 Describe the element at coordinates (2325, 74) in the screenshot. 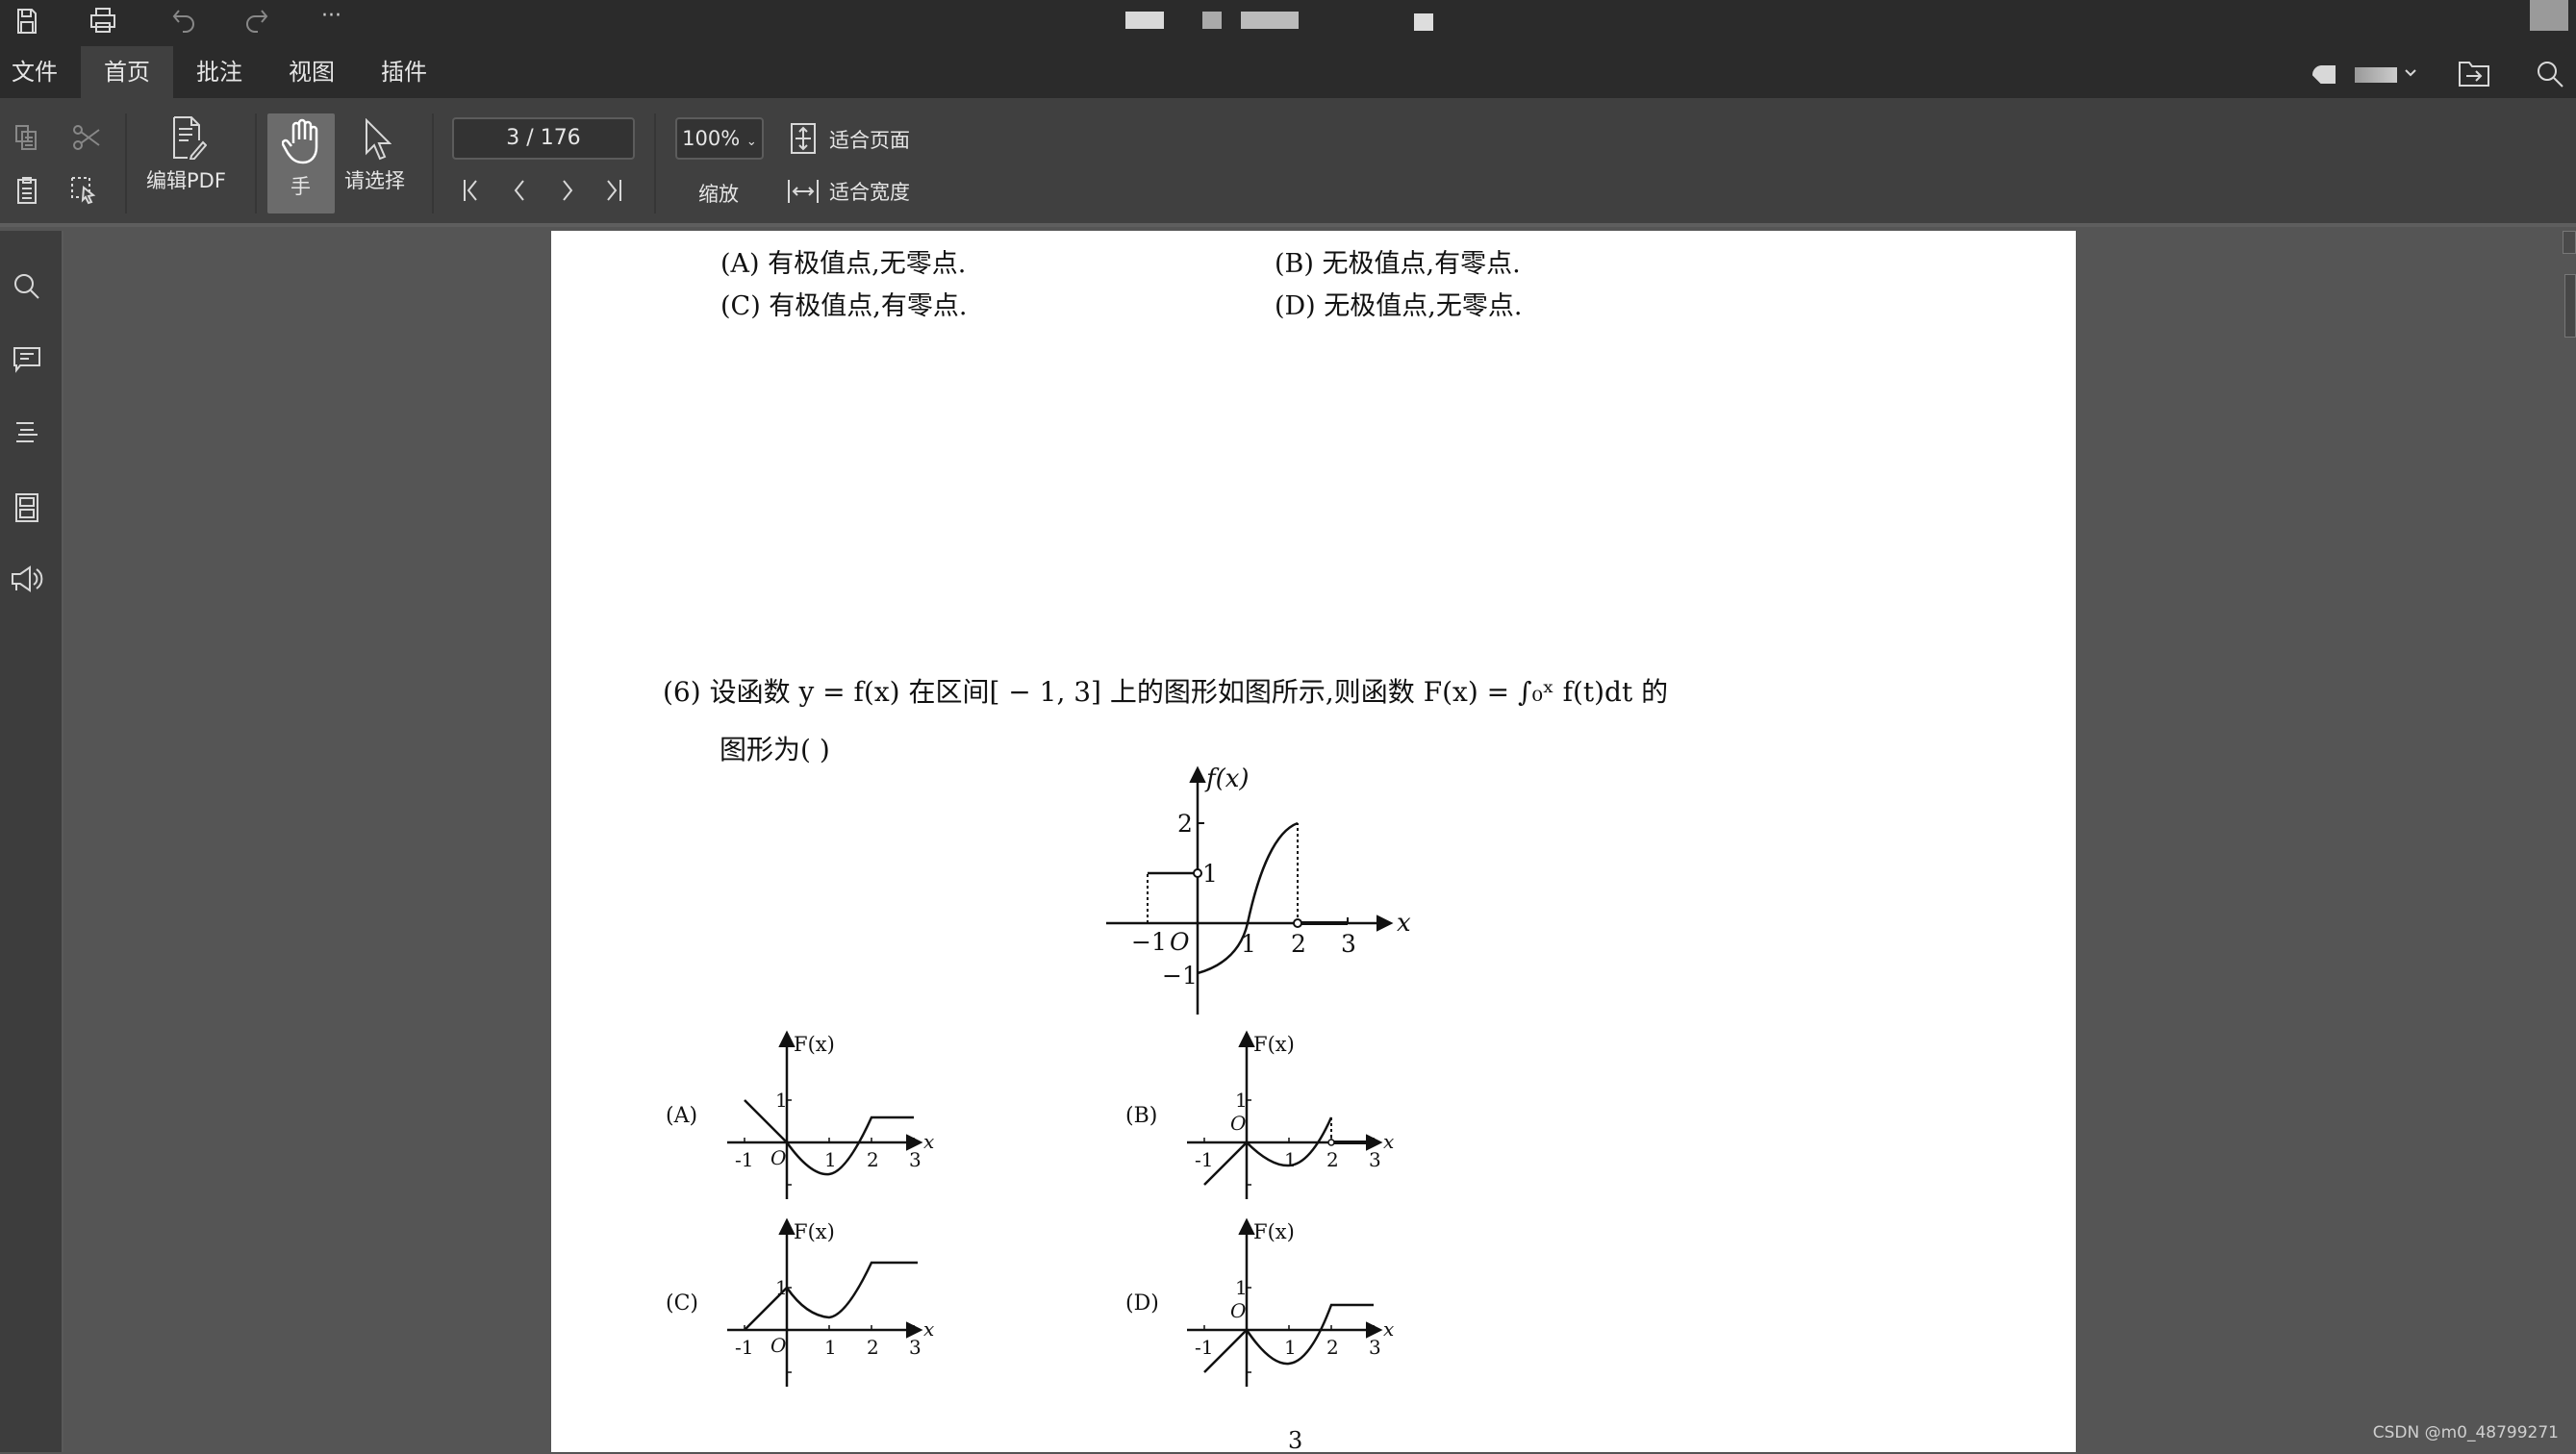

I see `cloud-icon` at that location.